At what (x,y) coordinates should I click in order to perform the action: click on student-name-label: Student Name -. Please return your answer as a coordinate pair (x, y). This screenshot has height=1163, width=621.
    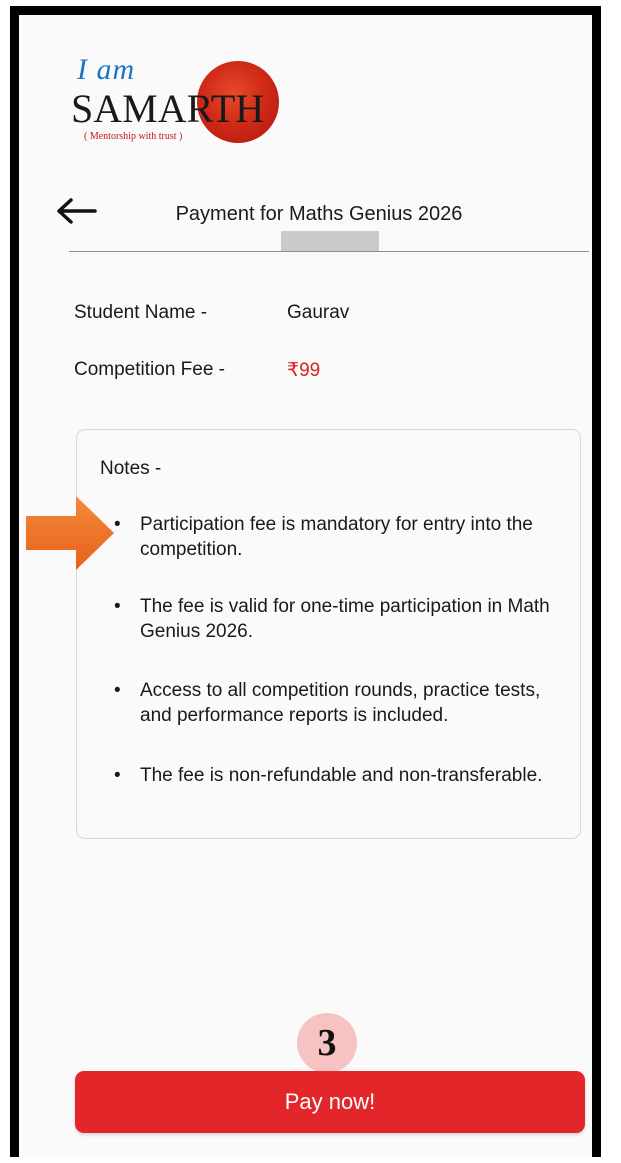
    Looking at the image, I should click on (141, 312).